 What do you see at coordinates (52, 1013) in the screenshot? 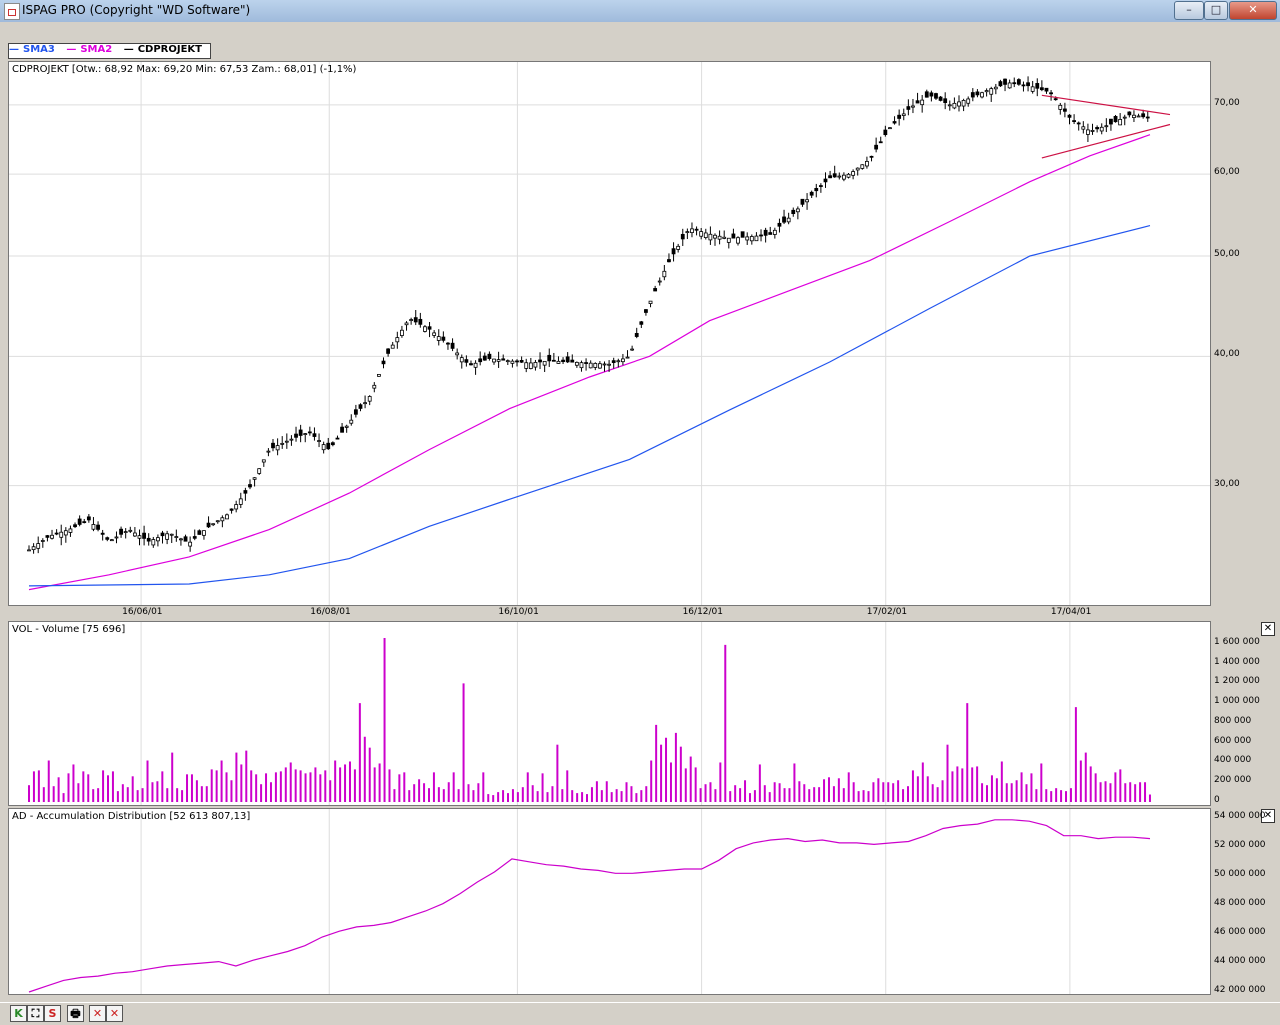
I see `s-button: S` at bounding box center [52, 1013].